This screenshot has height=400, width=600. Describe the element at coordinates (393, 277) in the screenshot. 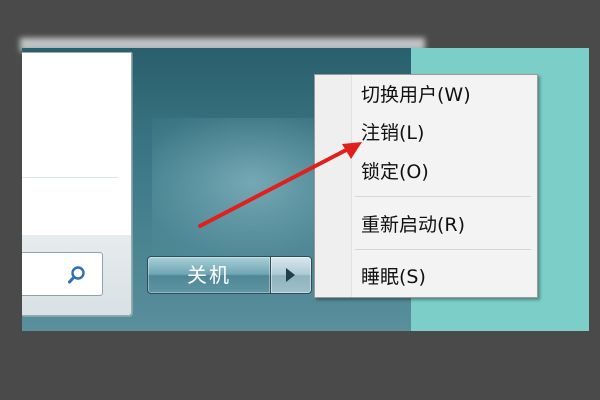

I see `menu-item-sleep: 睡眠(S)` at that location.